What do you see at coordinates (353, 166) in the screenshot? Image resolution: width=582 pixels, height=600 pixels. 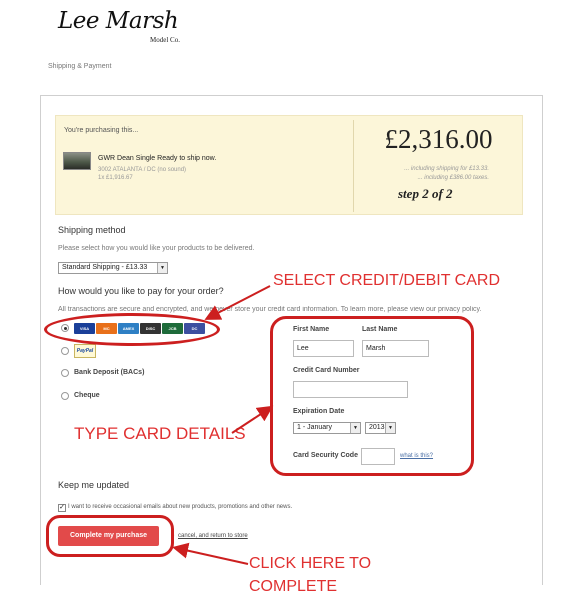 I see `summary-divider` at bounding box center [353, 166].